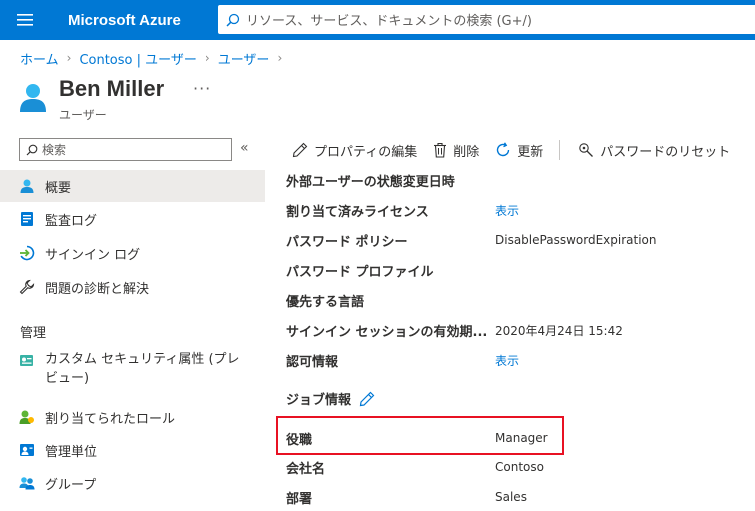  I want to click on sidebar-item-label: 割り当てられたロール, so click(110, 419).